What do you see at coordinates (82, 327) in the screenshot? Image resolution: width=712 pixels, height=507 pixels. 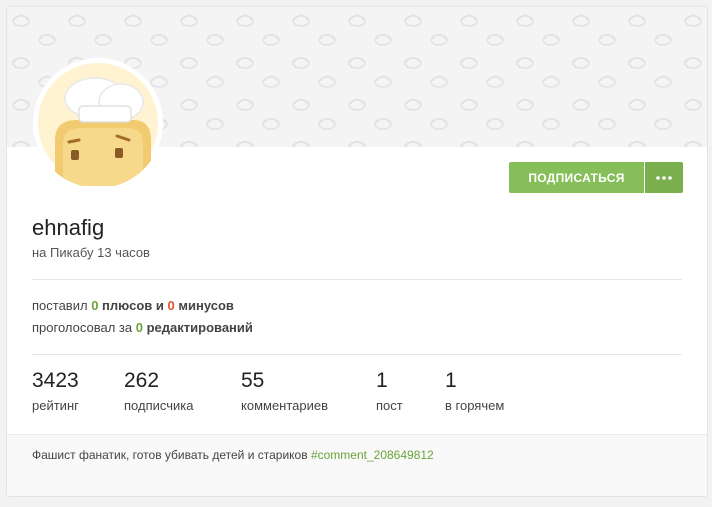 I see `edits-prefix: проголосовал за` at bounding box center [82, 327].